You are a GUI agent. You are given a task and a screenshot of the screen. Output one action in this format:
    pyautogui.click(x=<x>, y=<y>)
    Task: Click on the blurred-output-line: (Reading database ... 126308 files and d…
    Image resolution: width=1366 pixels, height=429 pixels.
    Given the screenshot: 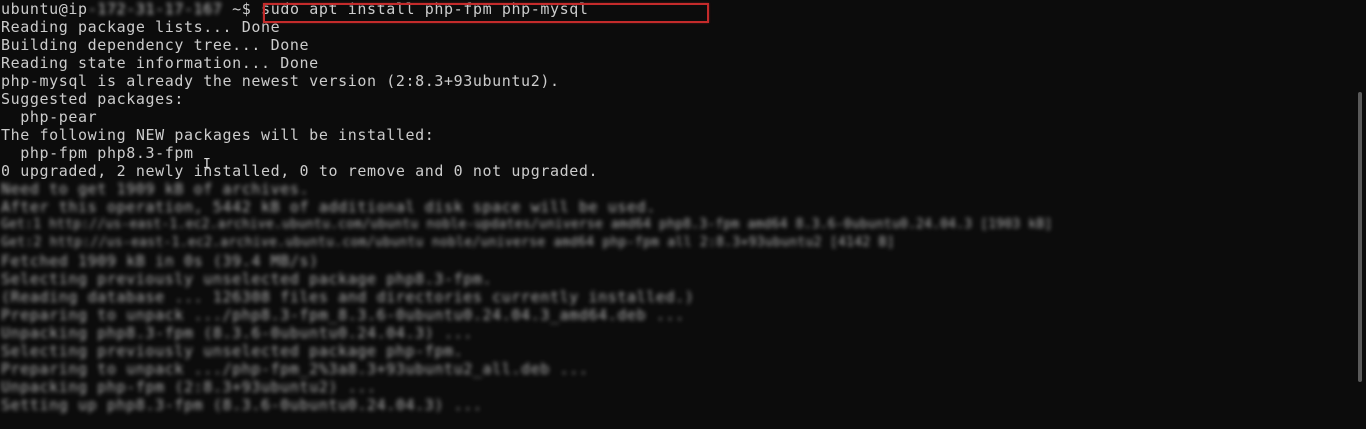 What is the action you would take?
    pyautogui.click(x=348, y=297)
    